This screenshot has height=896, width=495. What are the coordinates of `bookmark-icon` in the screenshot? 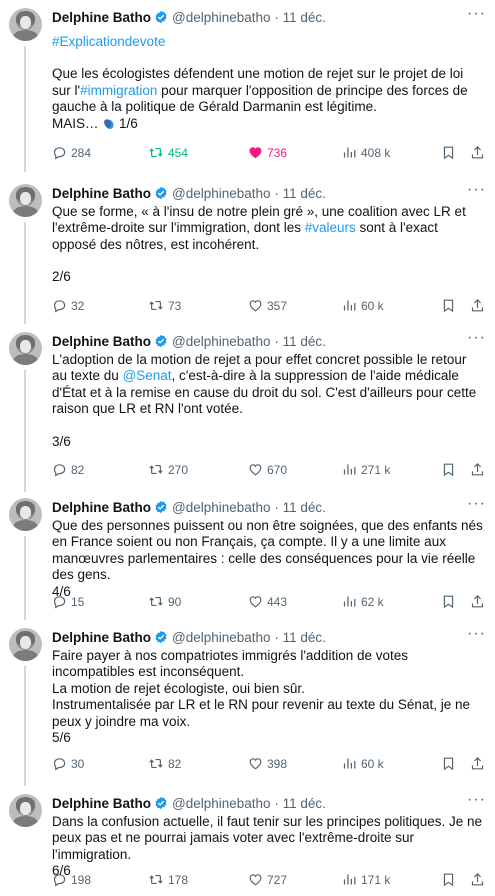 It's located at (448, 153).